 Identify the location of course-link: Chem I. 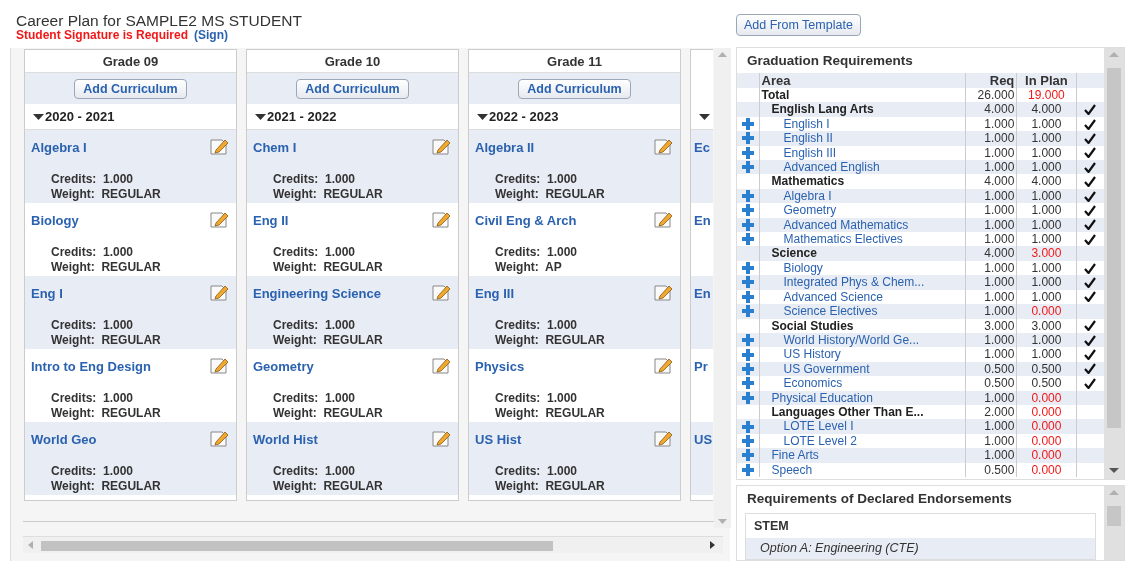
(275, 148).